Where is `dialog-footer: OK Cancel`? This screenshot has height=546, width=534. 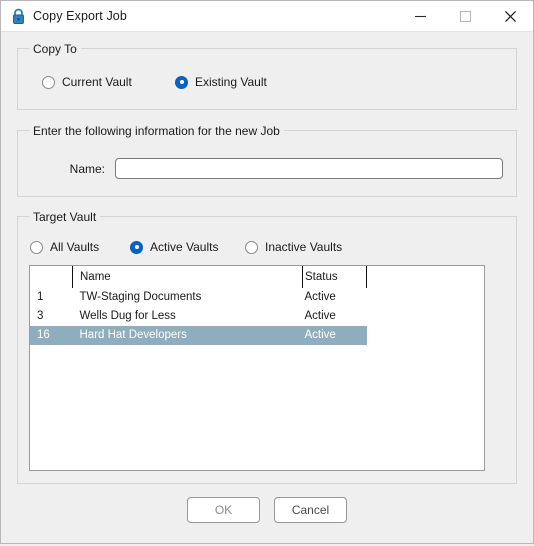
dialog-footer: OK Cancel is located at coordinates (267, 515).